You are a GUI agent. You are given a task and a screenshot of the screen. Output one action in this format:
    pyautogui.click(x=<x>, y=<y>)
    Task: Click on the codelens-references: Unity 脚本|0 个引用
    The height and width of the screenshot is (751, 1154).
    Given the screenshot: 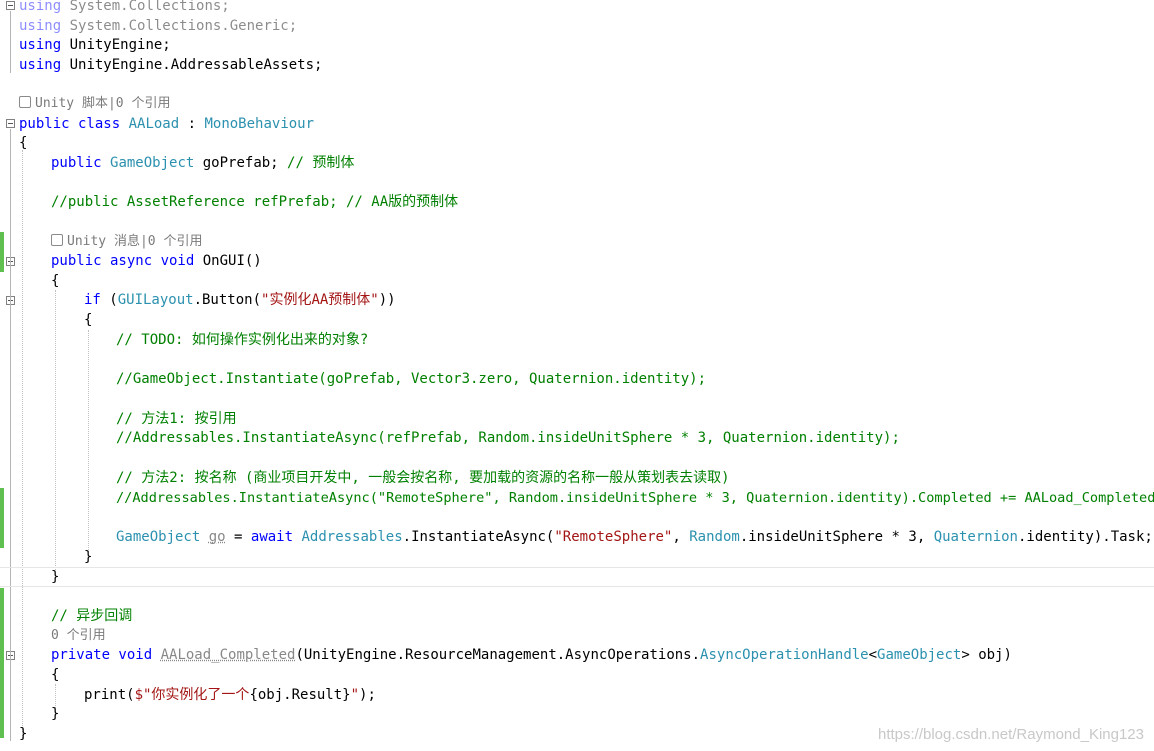 What is the action you would take?
    pyautogui.click(x=94, y=104)
    